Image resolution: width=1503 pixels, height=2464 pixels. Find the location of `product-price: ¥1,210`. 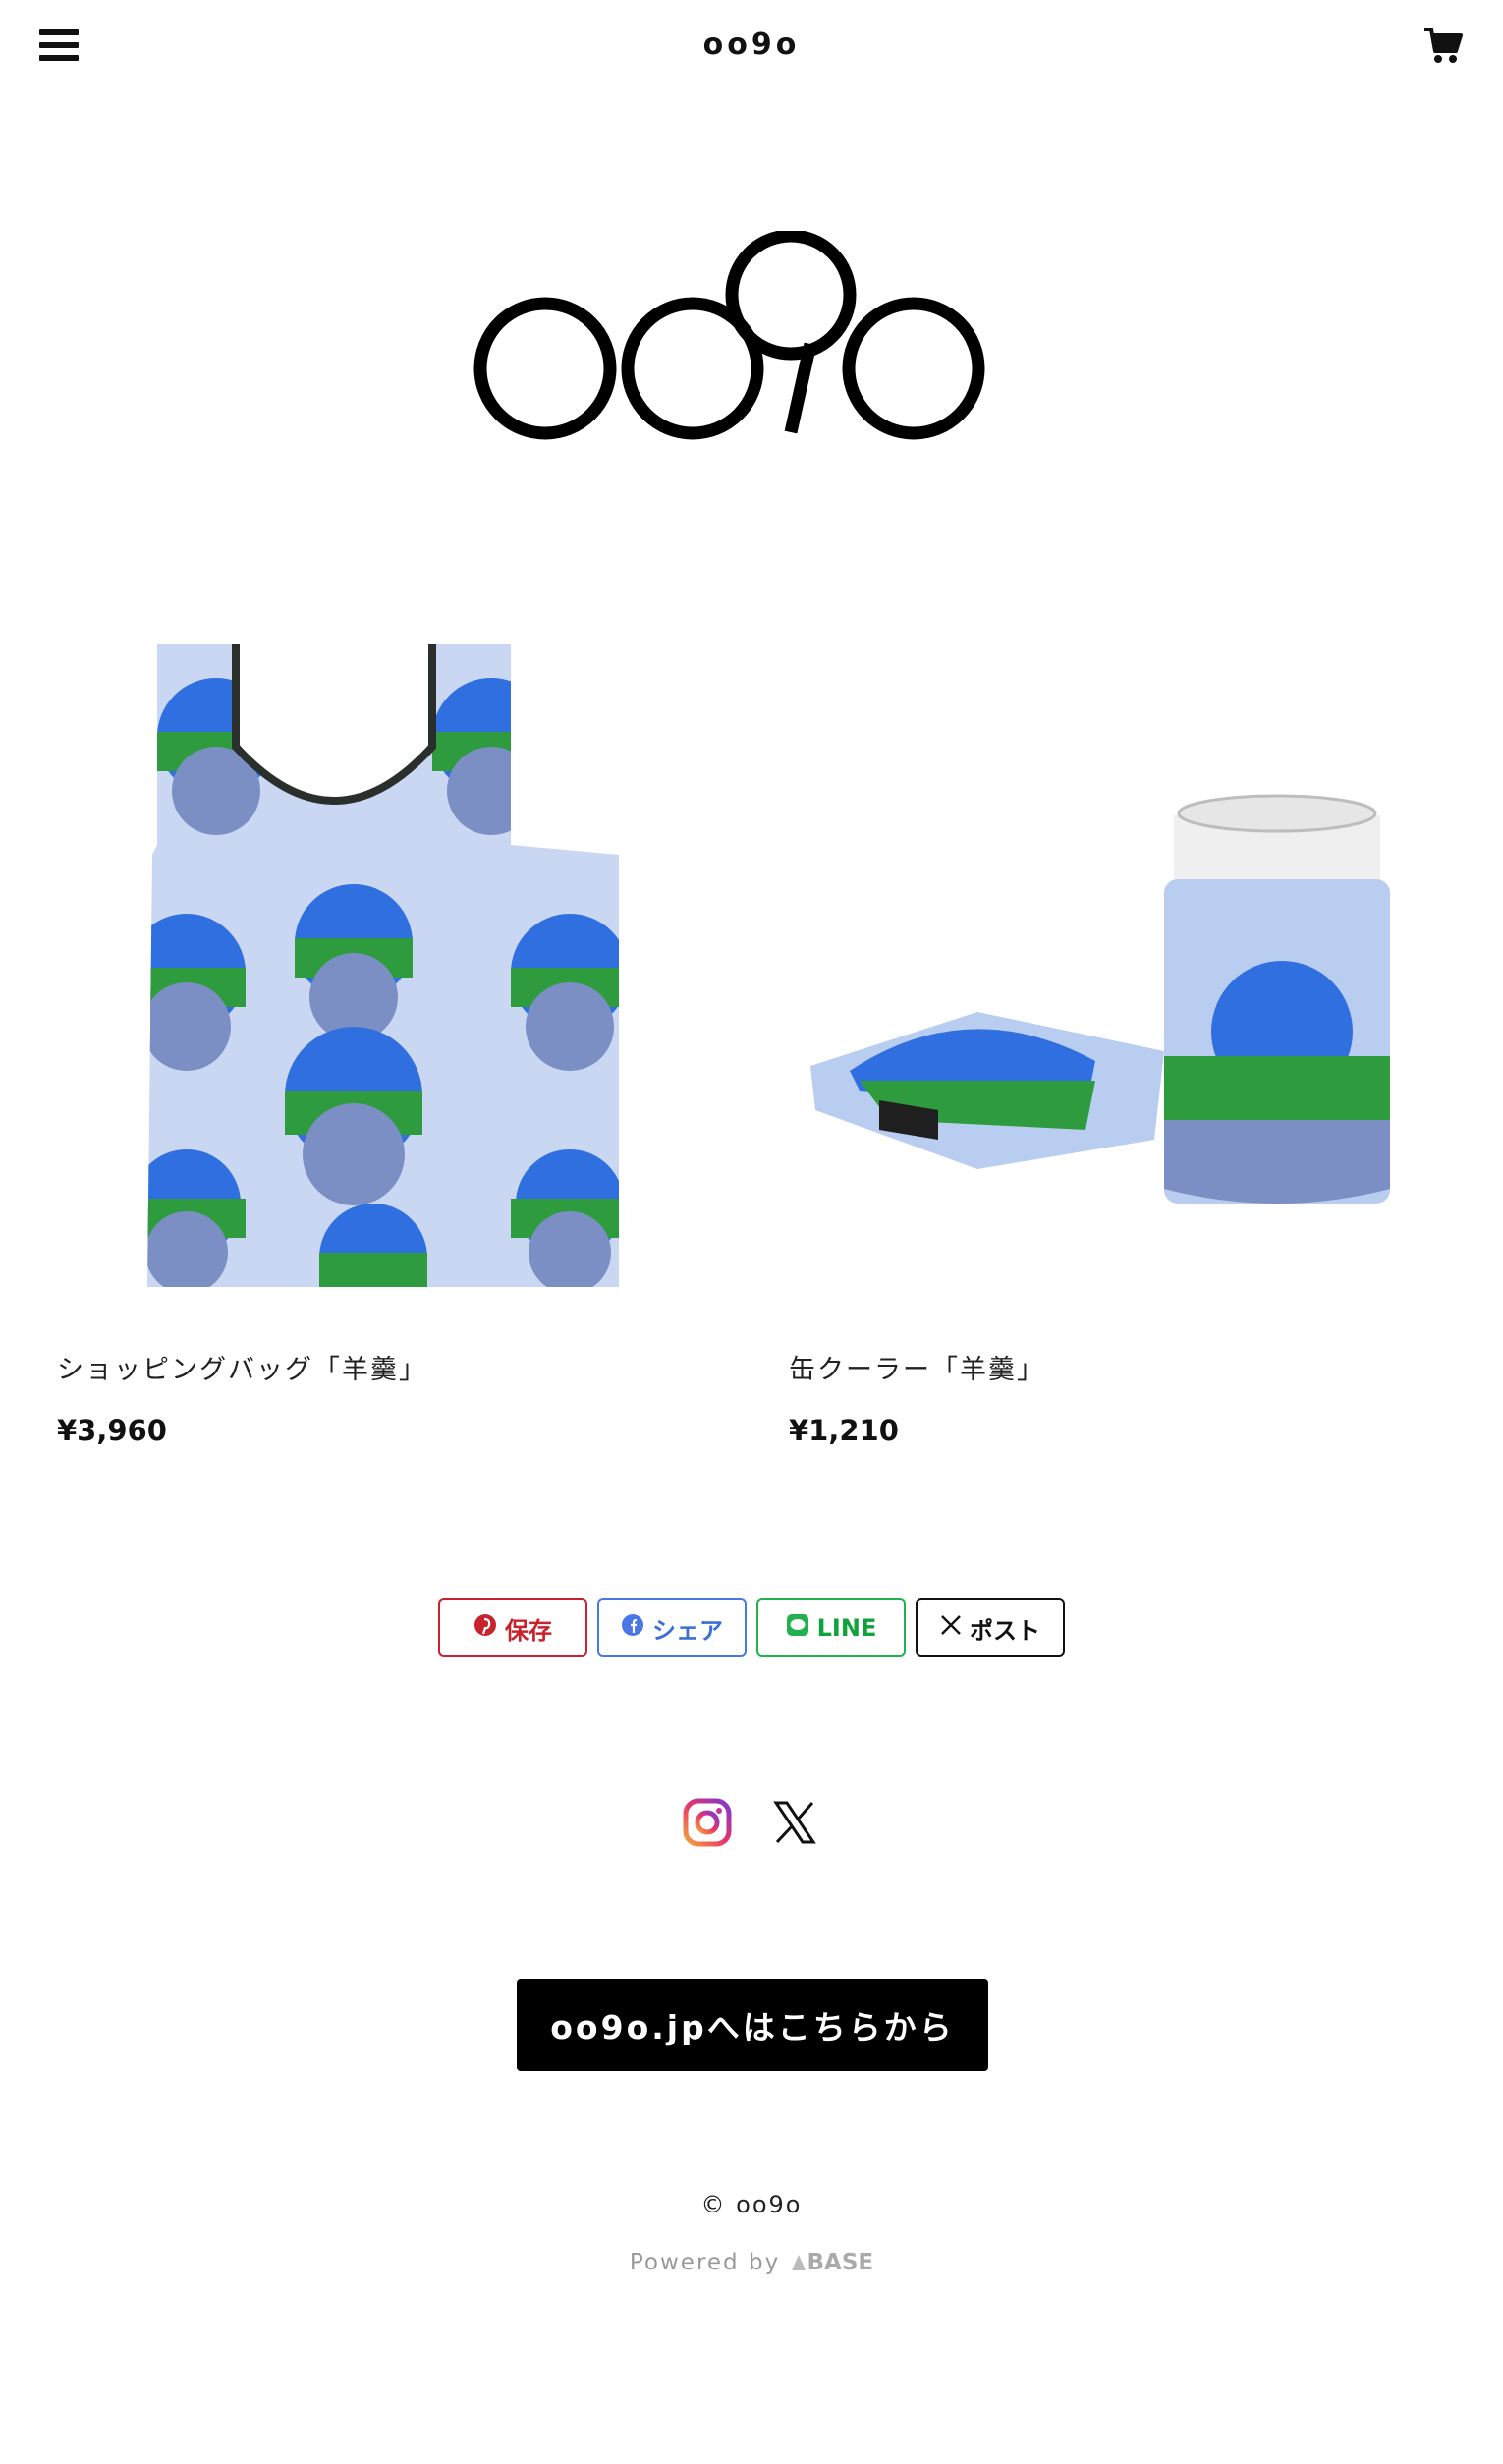

product-price: ¥1,210 is located at coordinates (844, 1430).